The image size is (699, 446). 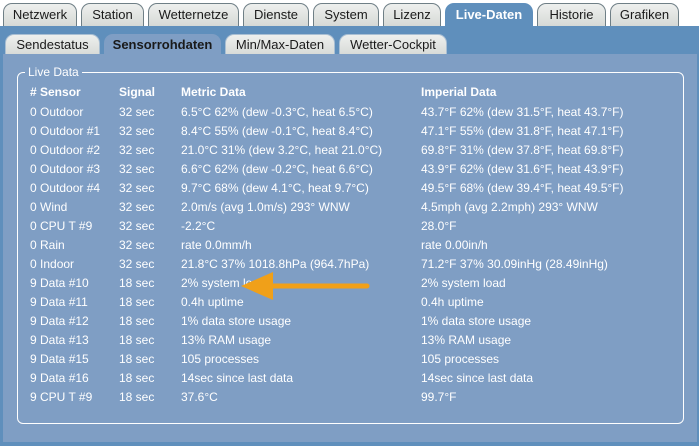 What do you see at coordinates (277, 112) in the screenshot?
I see `table-cell-metric: 6.5°C 62% (dew -0.3°C, heat 6.5°C)` at bounding box center [277, 112].